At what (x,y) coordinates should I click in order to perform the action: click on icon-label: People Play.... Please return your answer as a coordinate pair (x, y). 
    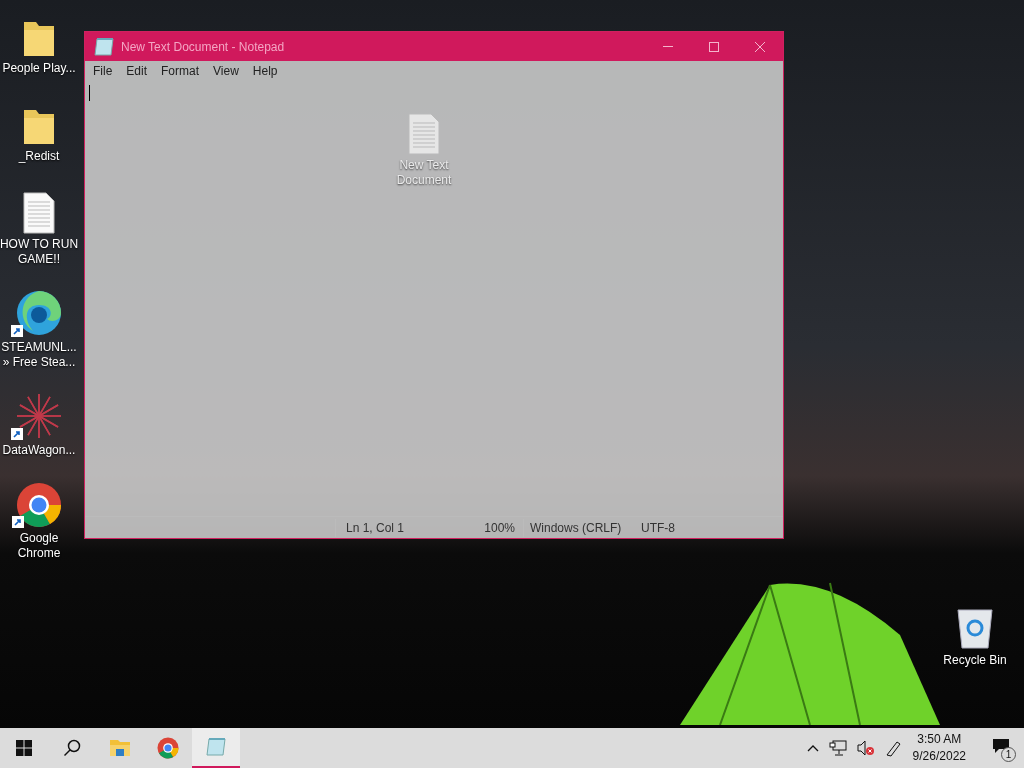
    Looking at the image, I should click on (39, 68).